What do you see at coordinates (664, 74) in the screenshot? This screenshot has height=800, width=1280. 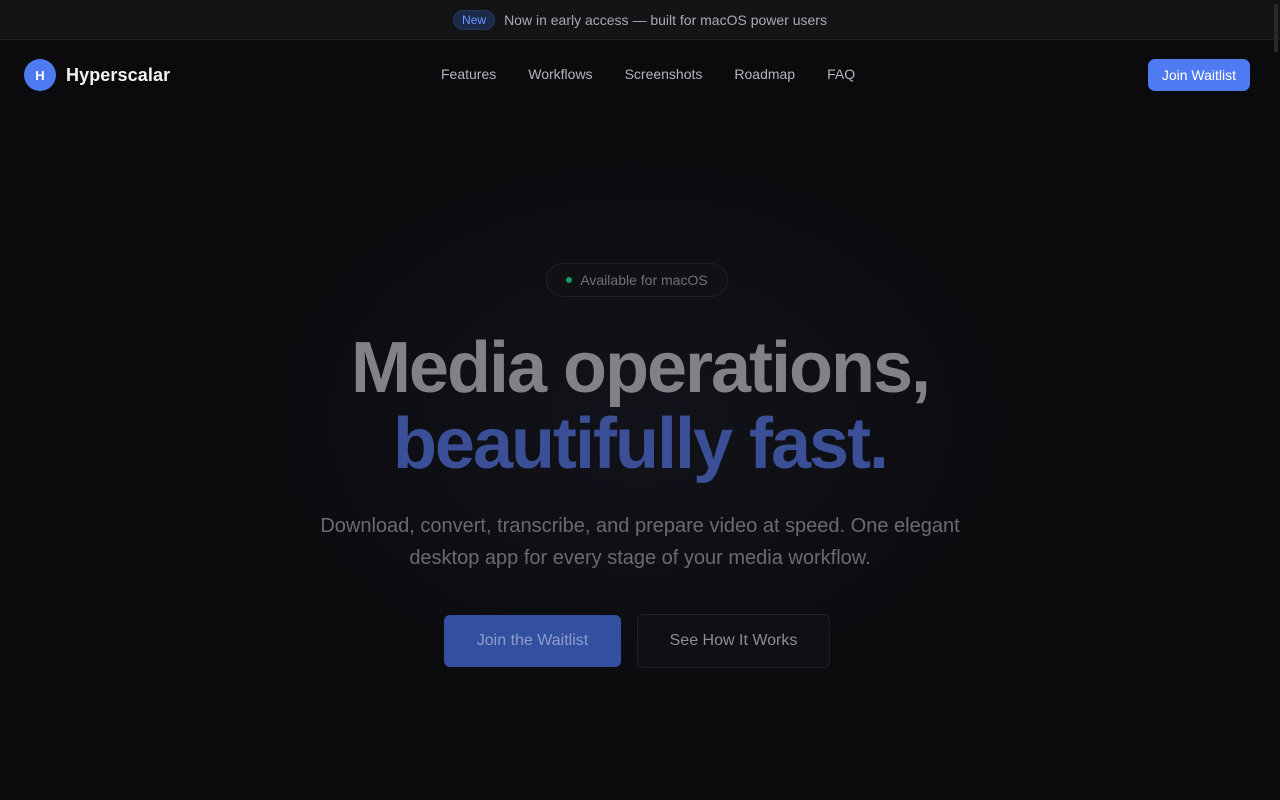 I see `nav-link-screenshots: Screenshots` at bounding box center [664, 74].